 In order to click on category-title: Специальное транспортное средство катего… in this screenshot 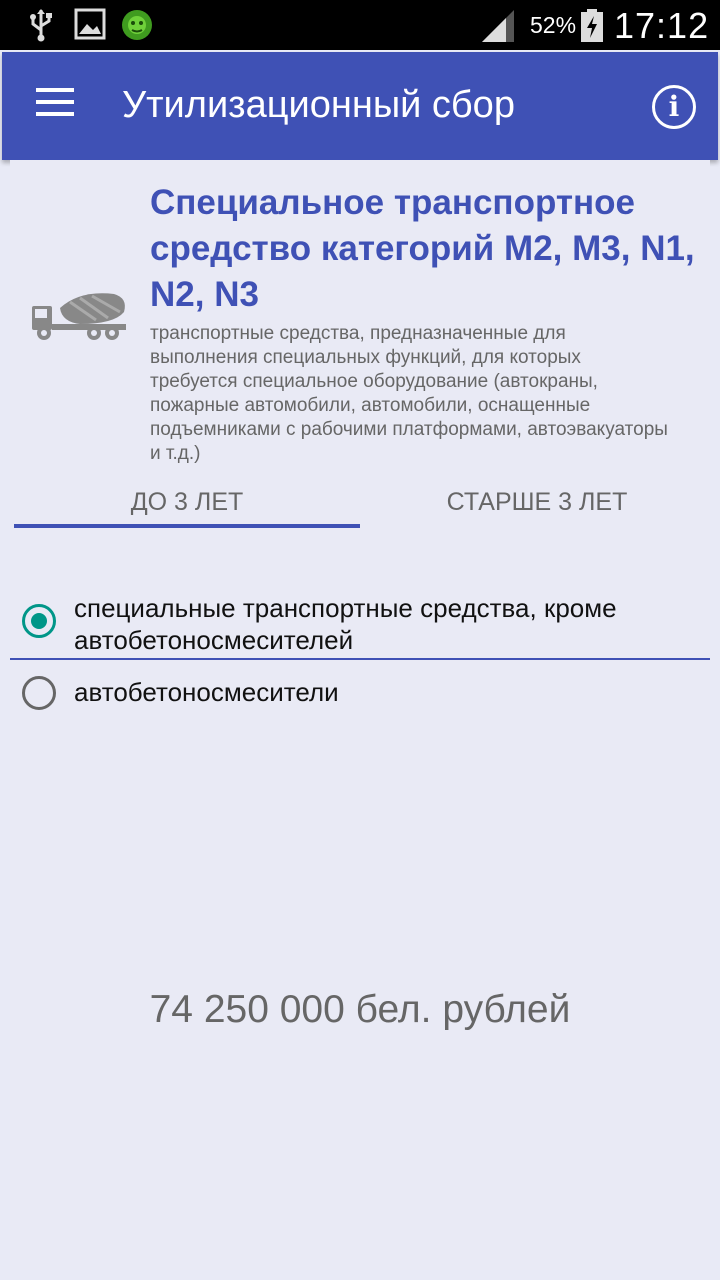, I will do `click(422, 248)`.